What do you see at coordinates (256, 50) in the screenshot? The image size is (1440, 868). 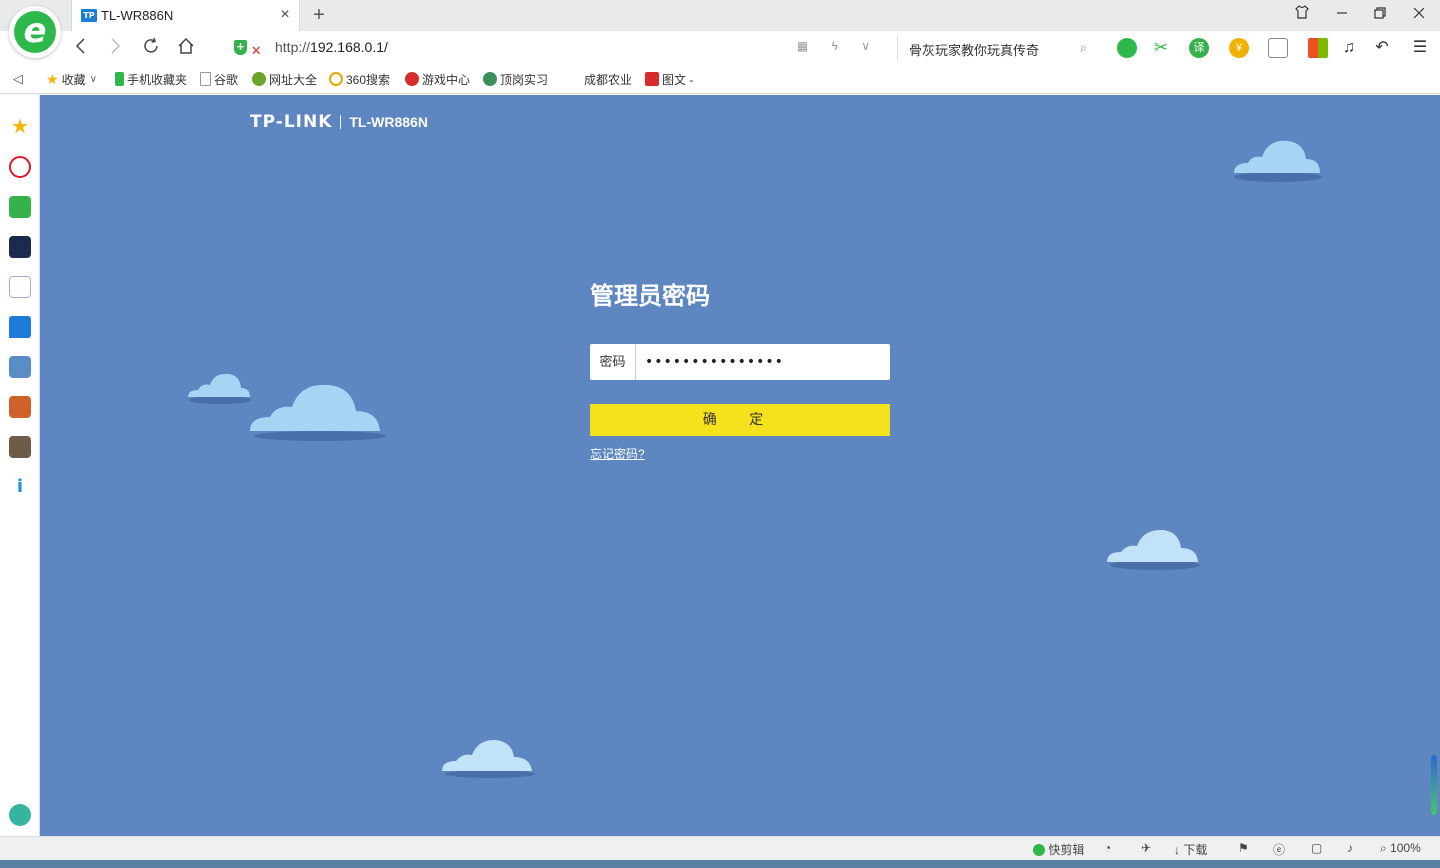 I see `cert-warning-icon: 🗙` at bounding box center [256, 50].